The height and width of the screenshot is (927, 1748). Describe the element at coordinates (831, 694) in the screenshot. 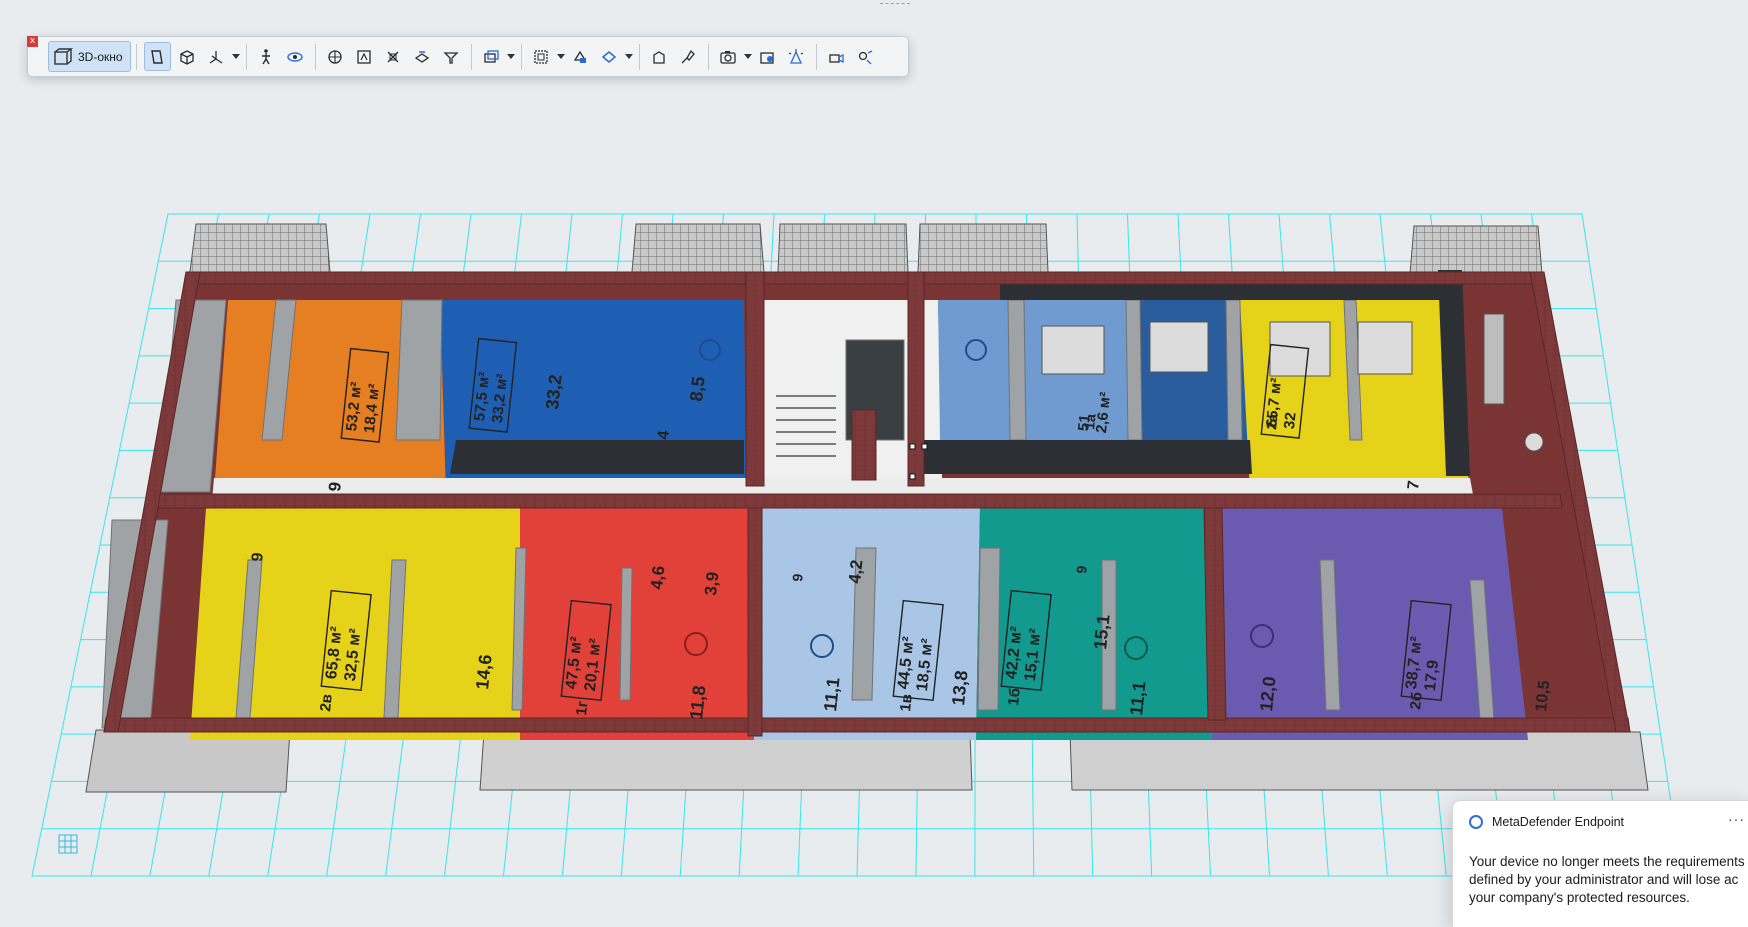

I see `label-lightblue-room-a: 11,1` at that location.